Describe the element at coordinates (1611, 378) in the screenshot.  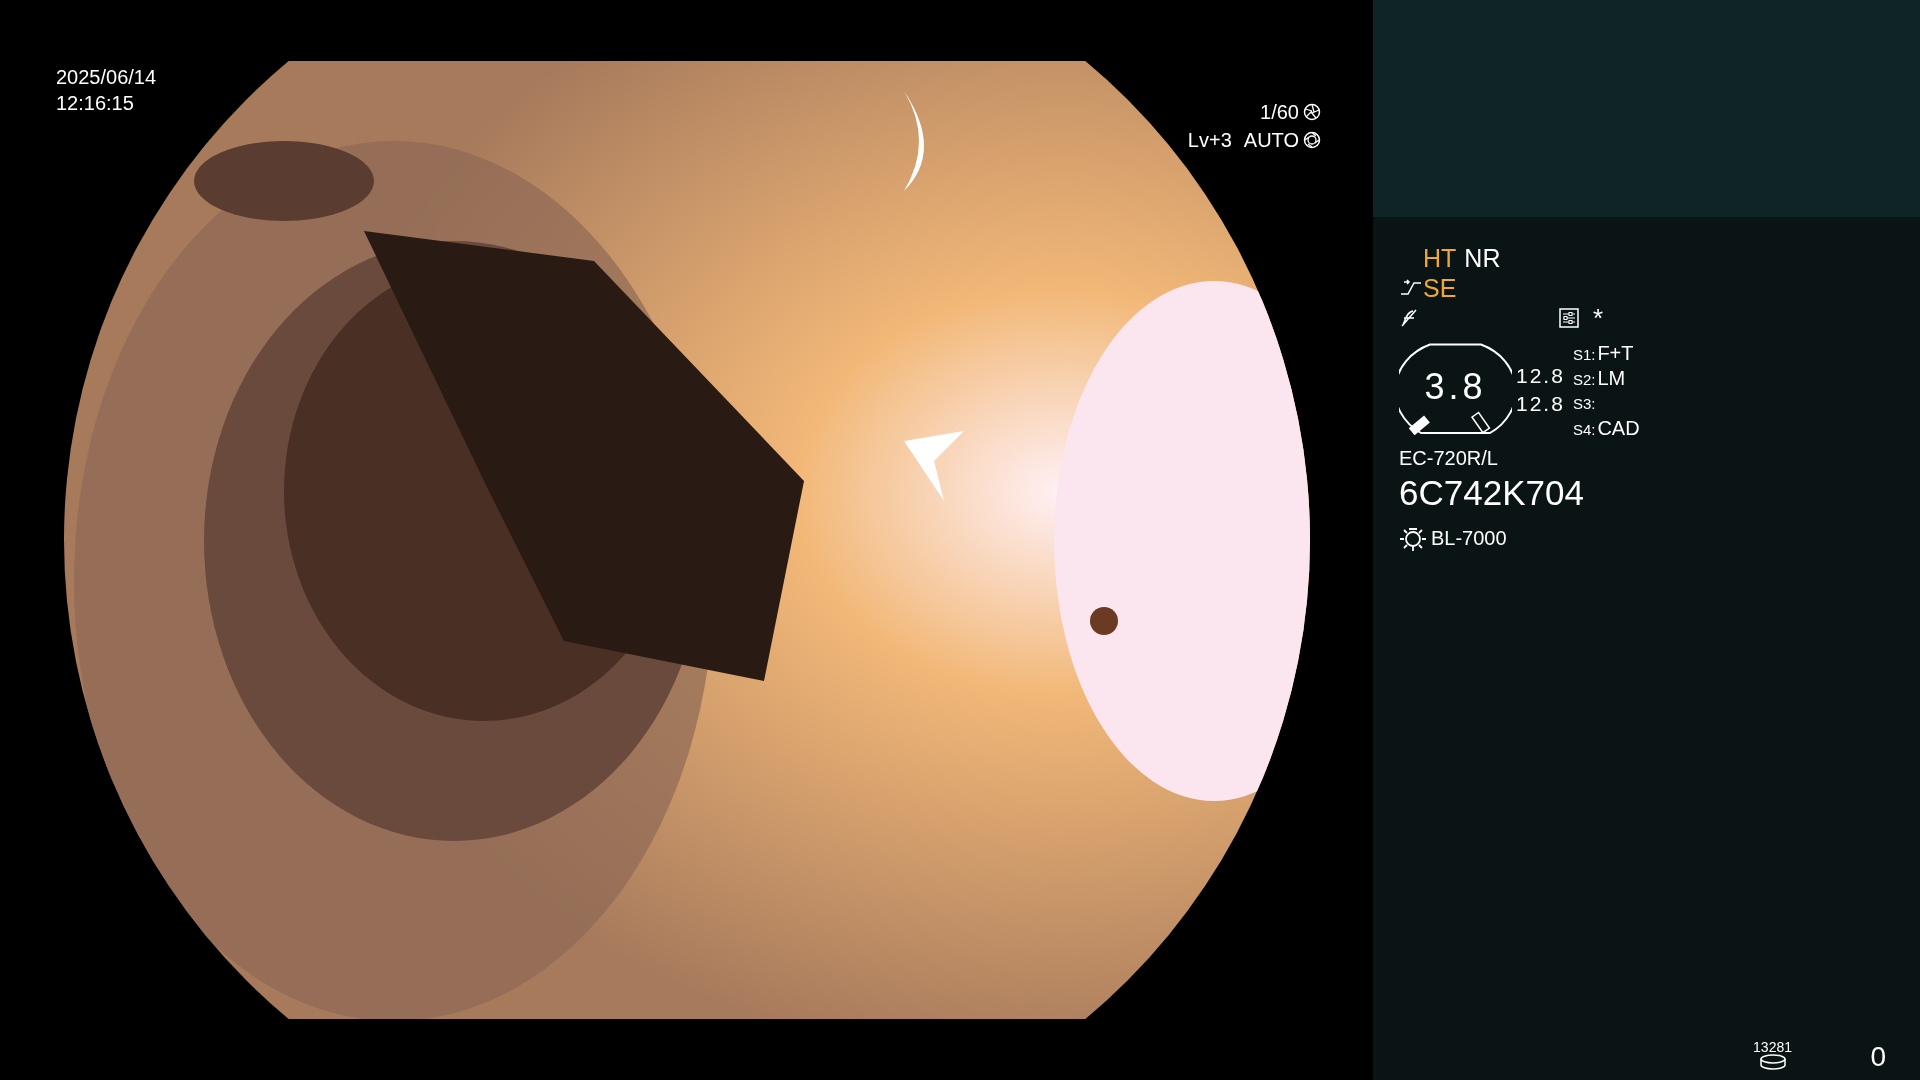
I see `switch-value-text: LM` at that location.